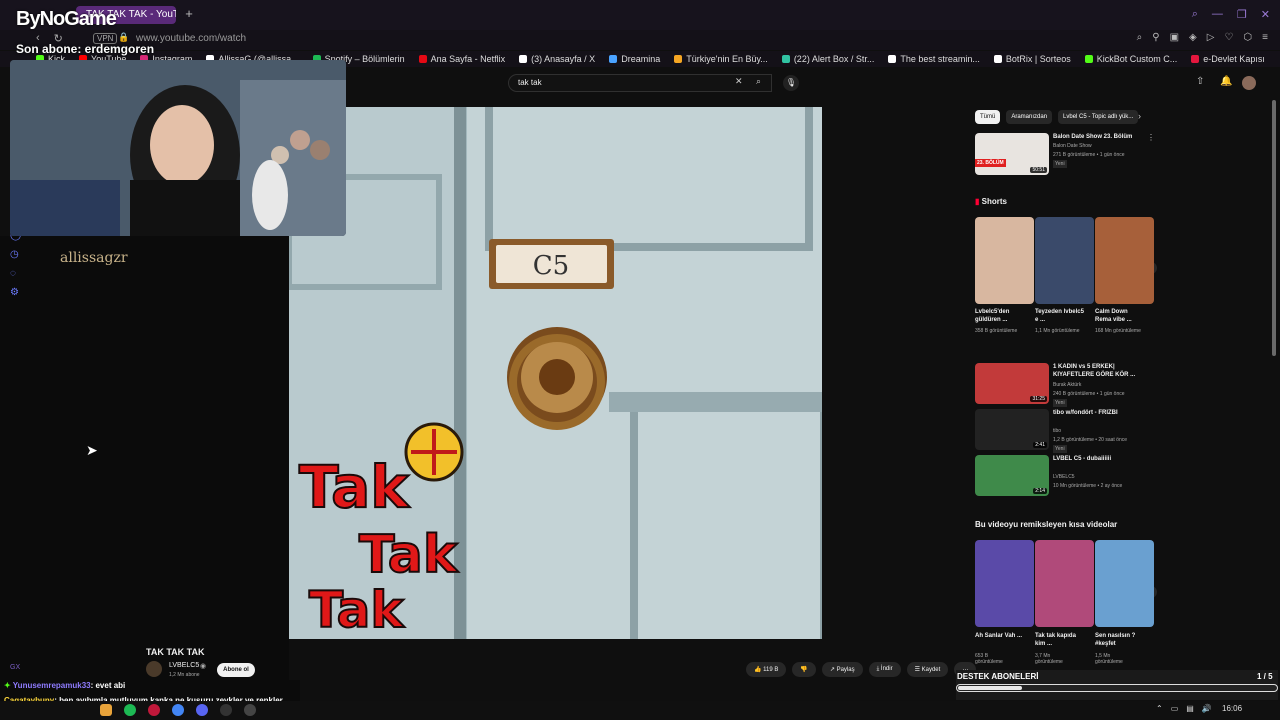 The width and height of the screenshot is (1280, 720). Describe the element at coordinates (927, 669) in the screenshot. I see `save-button: ☰ Kaydet` at that location.